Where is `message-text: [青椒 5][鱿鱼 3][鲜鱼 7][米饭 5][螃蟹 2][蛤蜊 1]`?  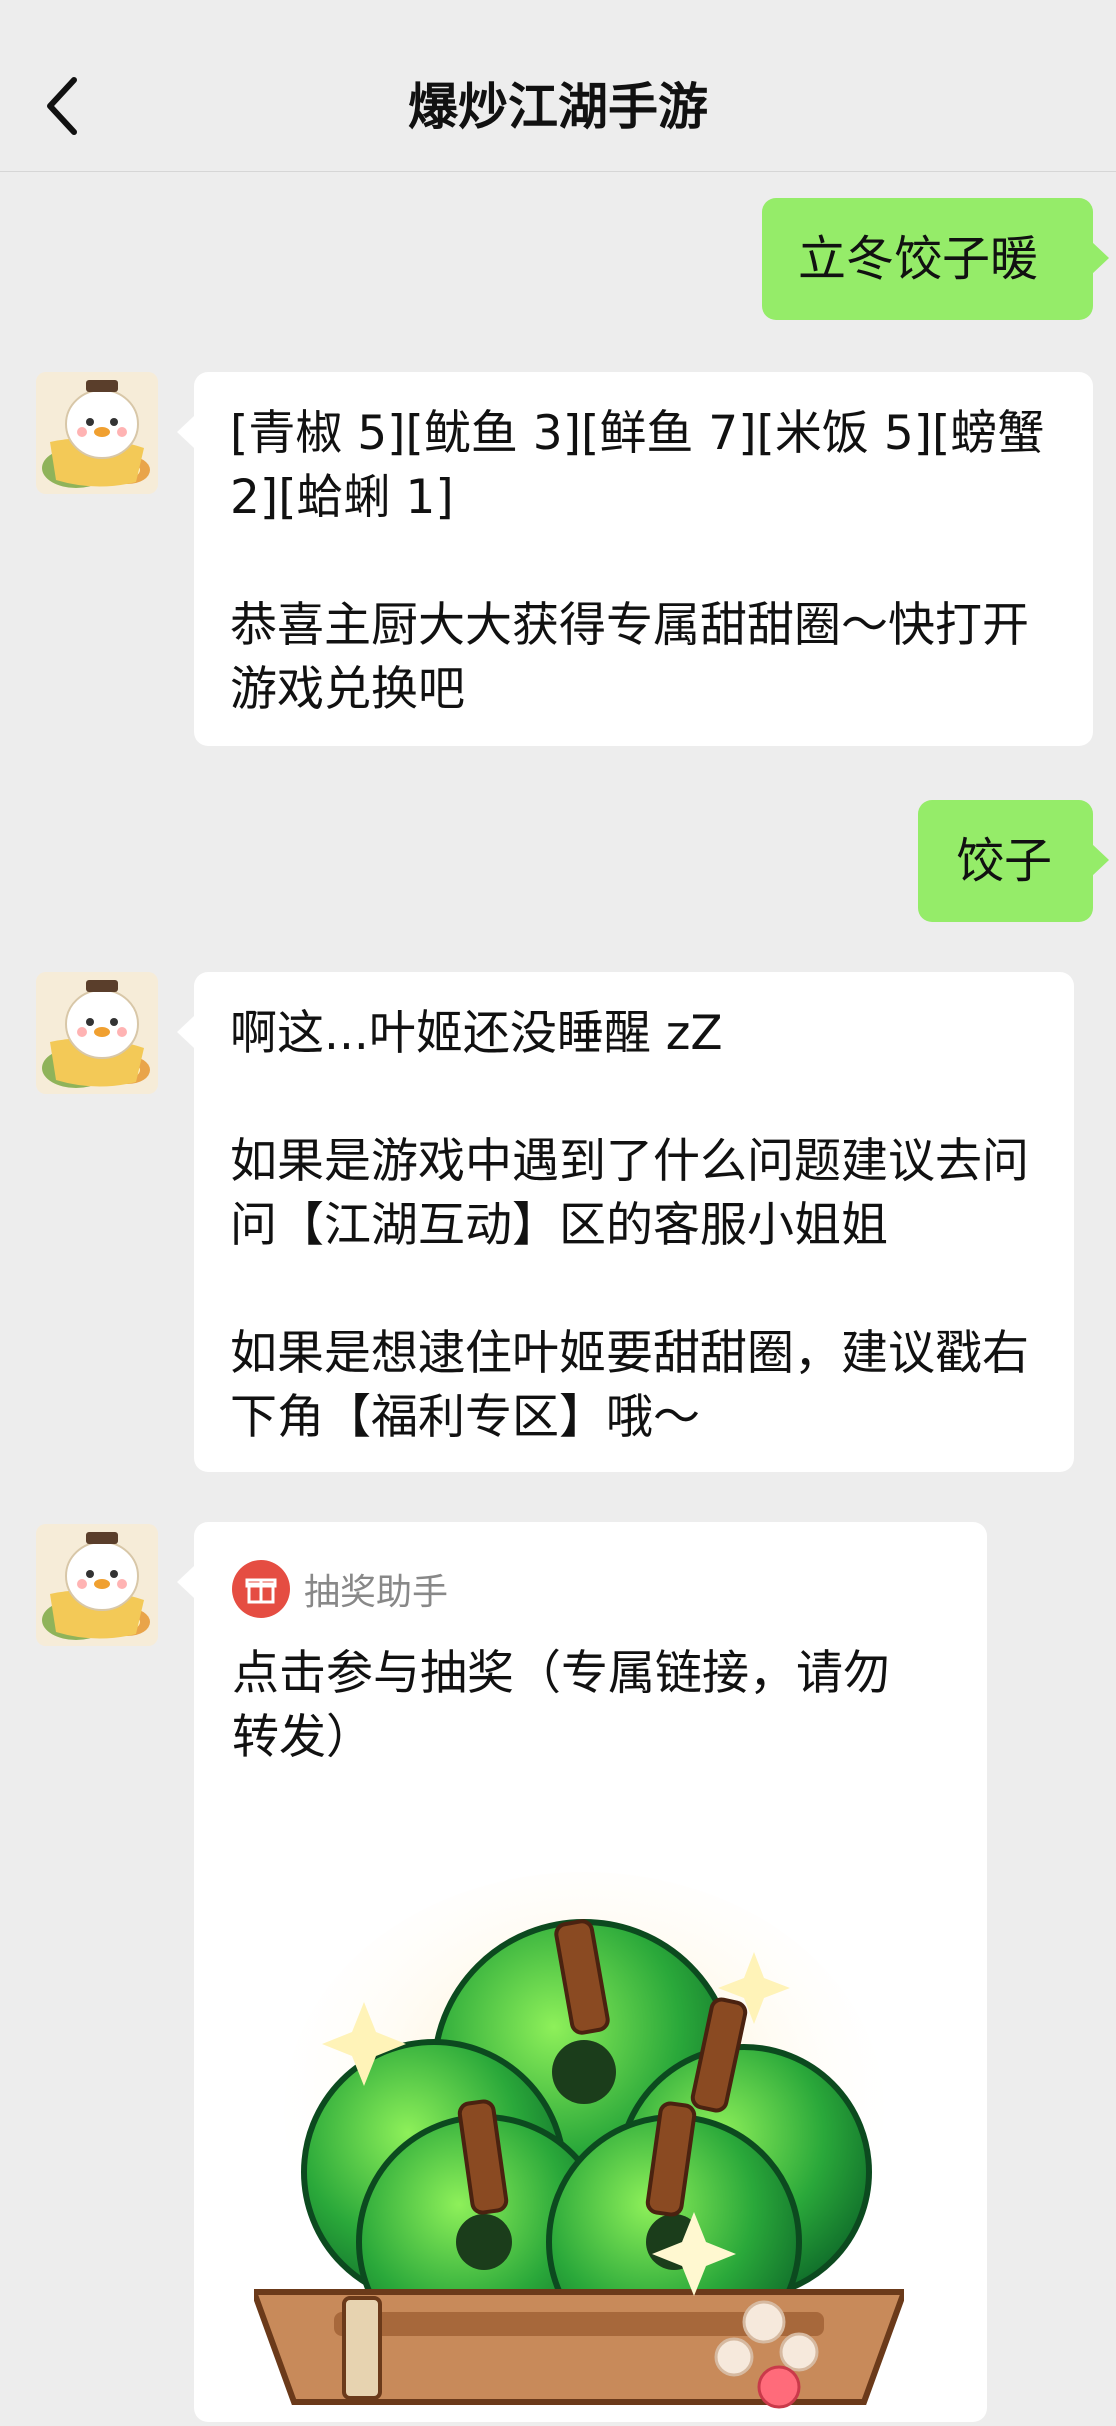
message-text: [青椒 5][鱿鱼 3][鲜鱼 7][米饭 5][螃蟹 2][蛤蜊 1] is located at coordinates (637, 465).